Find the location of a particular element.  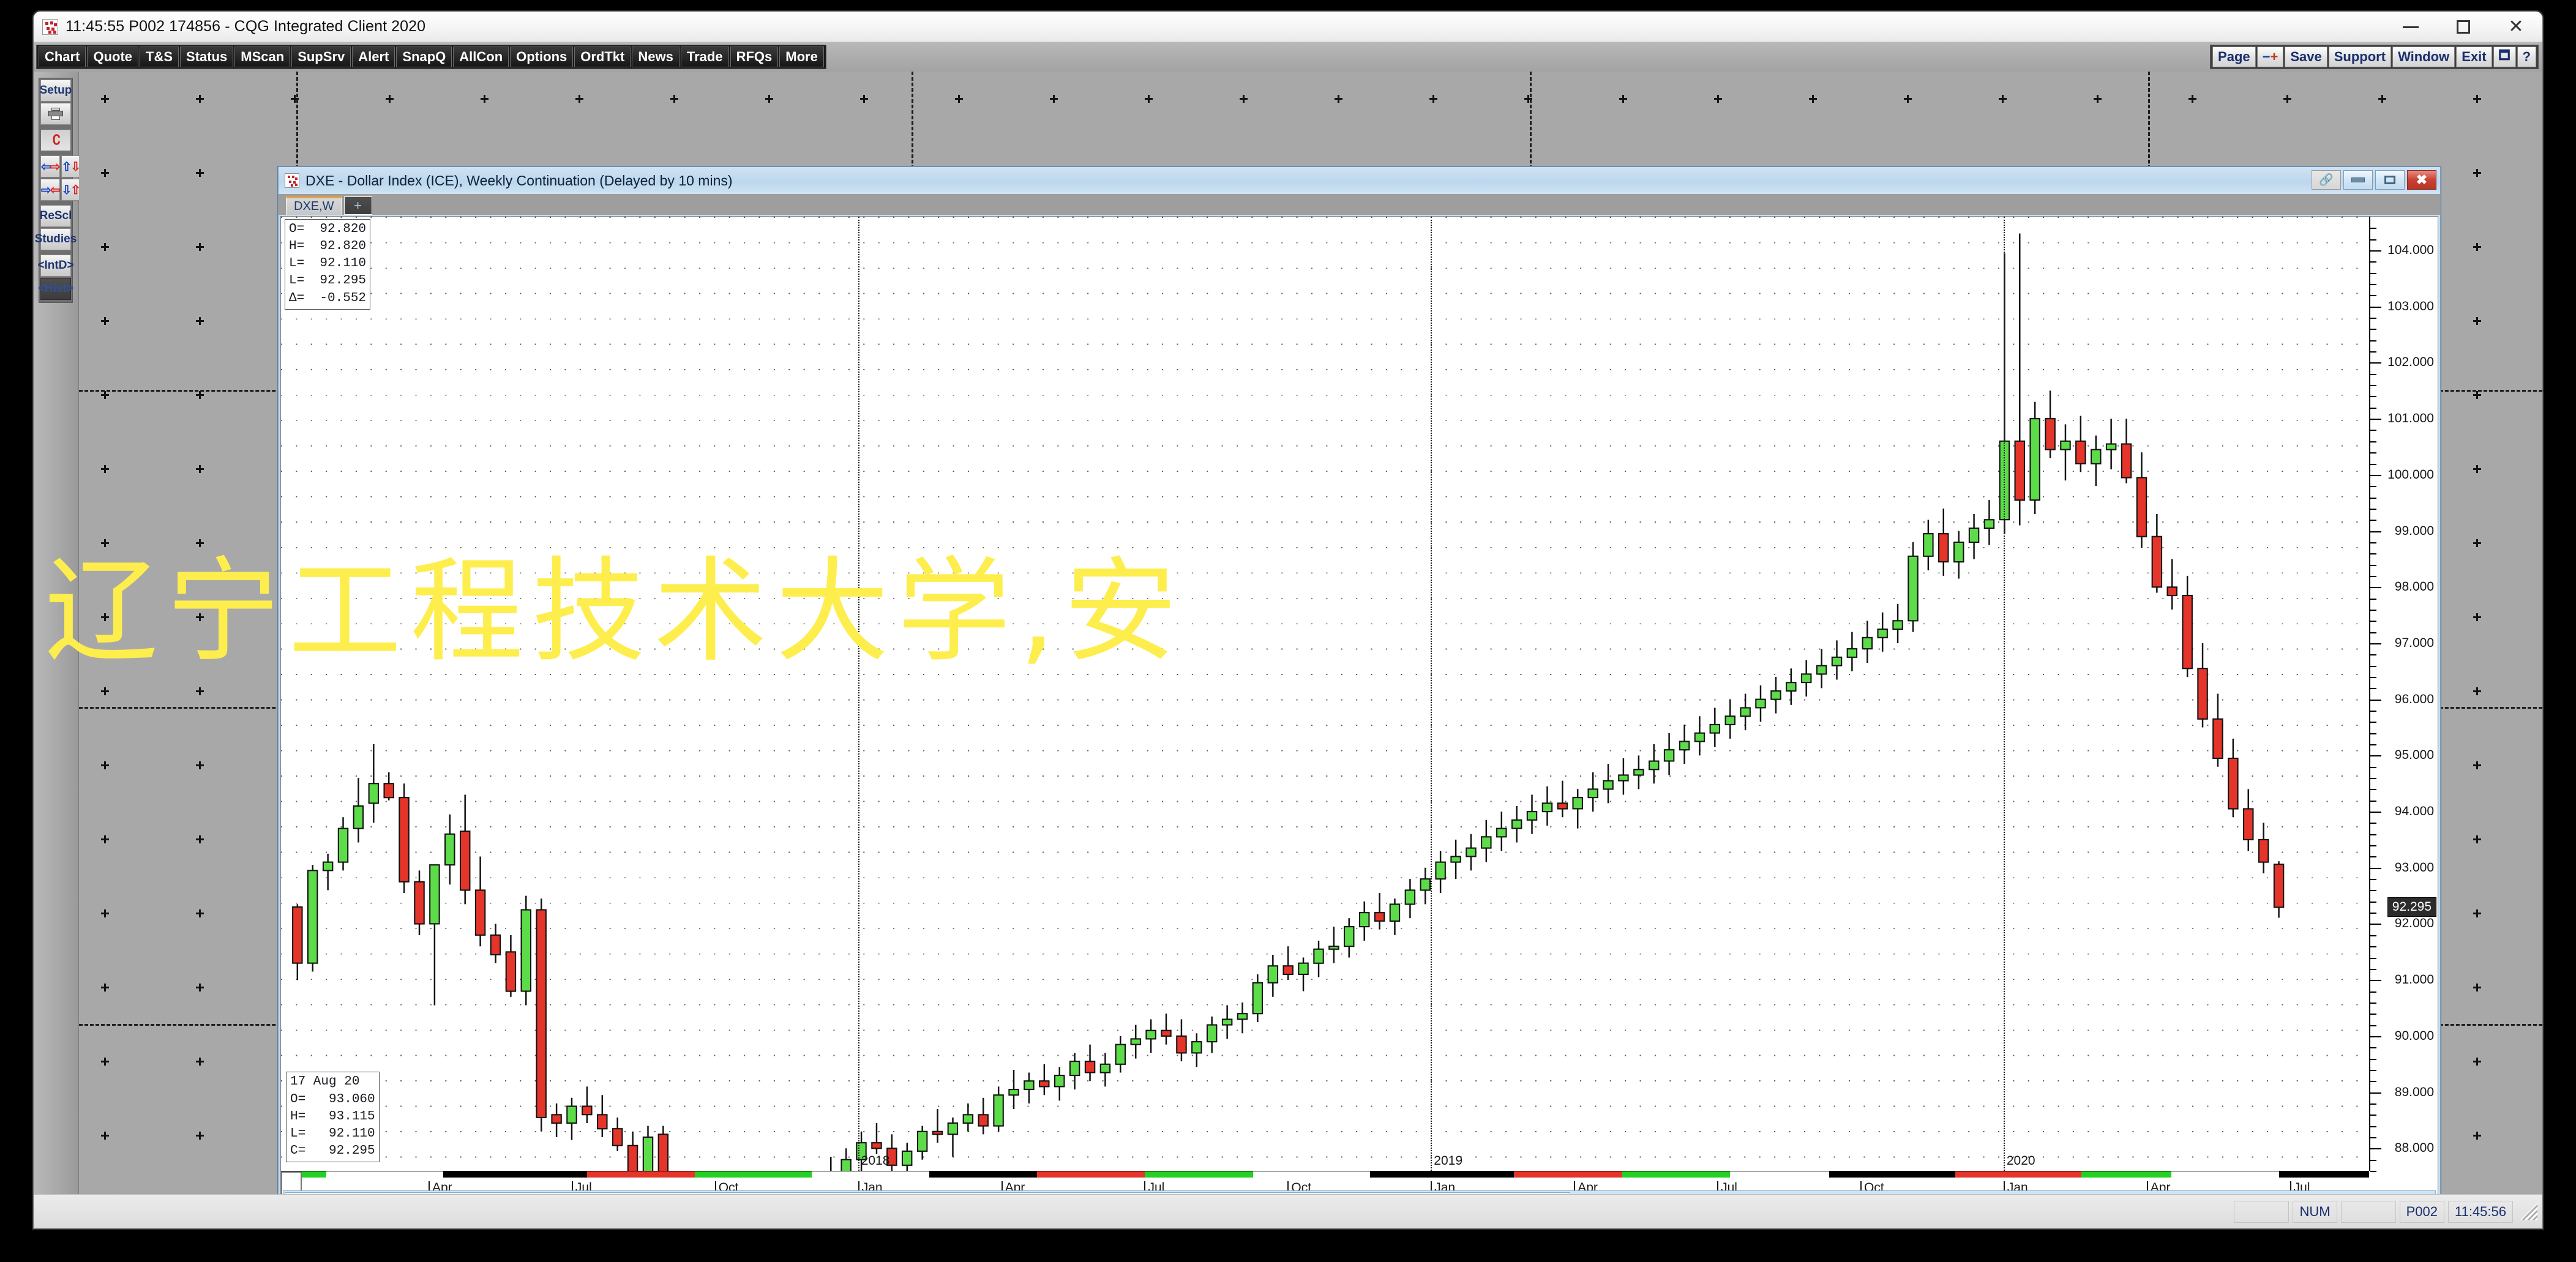

swap-horizontal-button: ⇦⇨ is located at coordinates (50, 166).